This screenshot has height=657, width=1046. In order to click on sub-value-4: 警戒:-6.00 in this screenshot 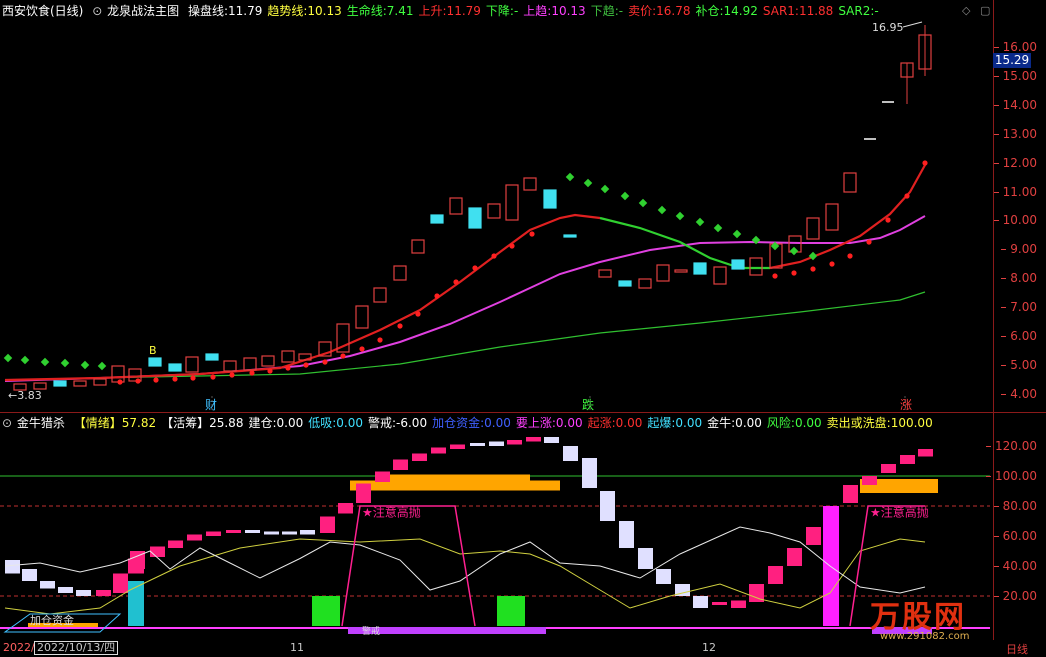, I will do `click(397, 423)`.